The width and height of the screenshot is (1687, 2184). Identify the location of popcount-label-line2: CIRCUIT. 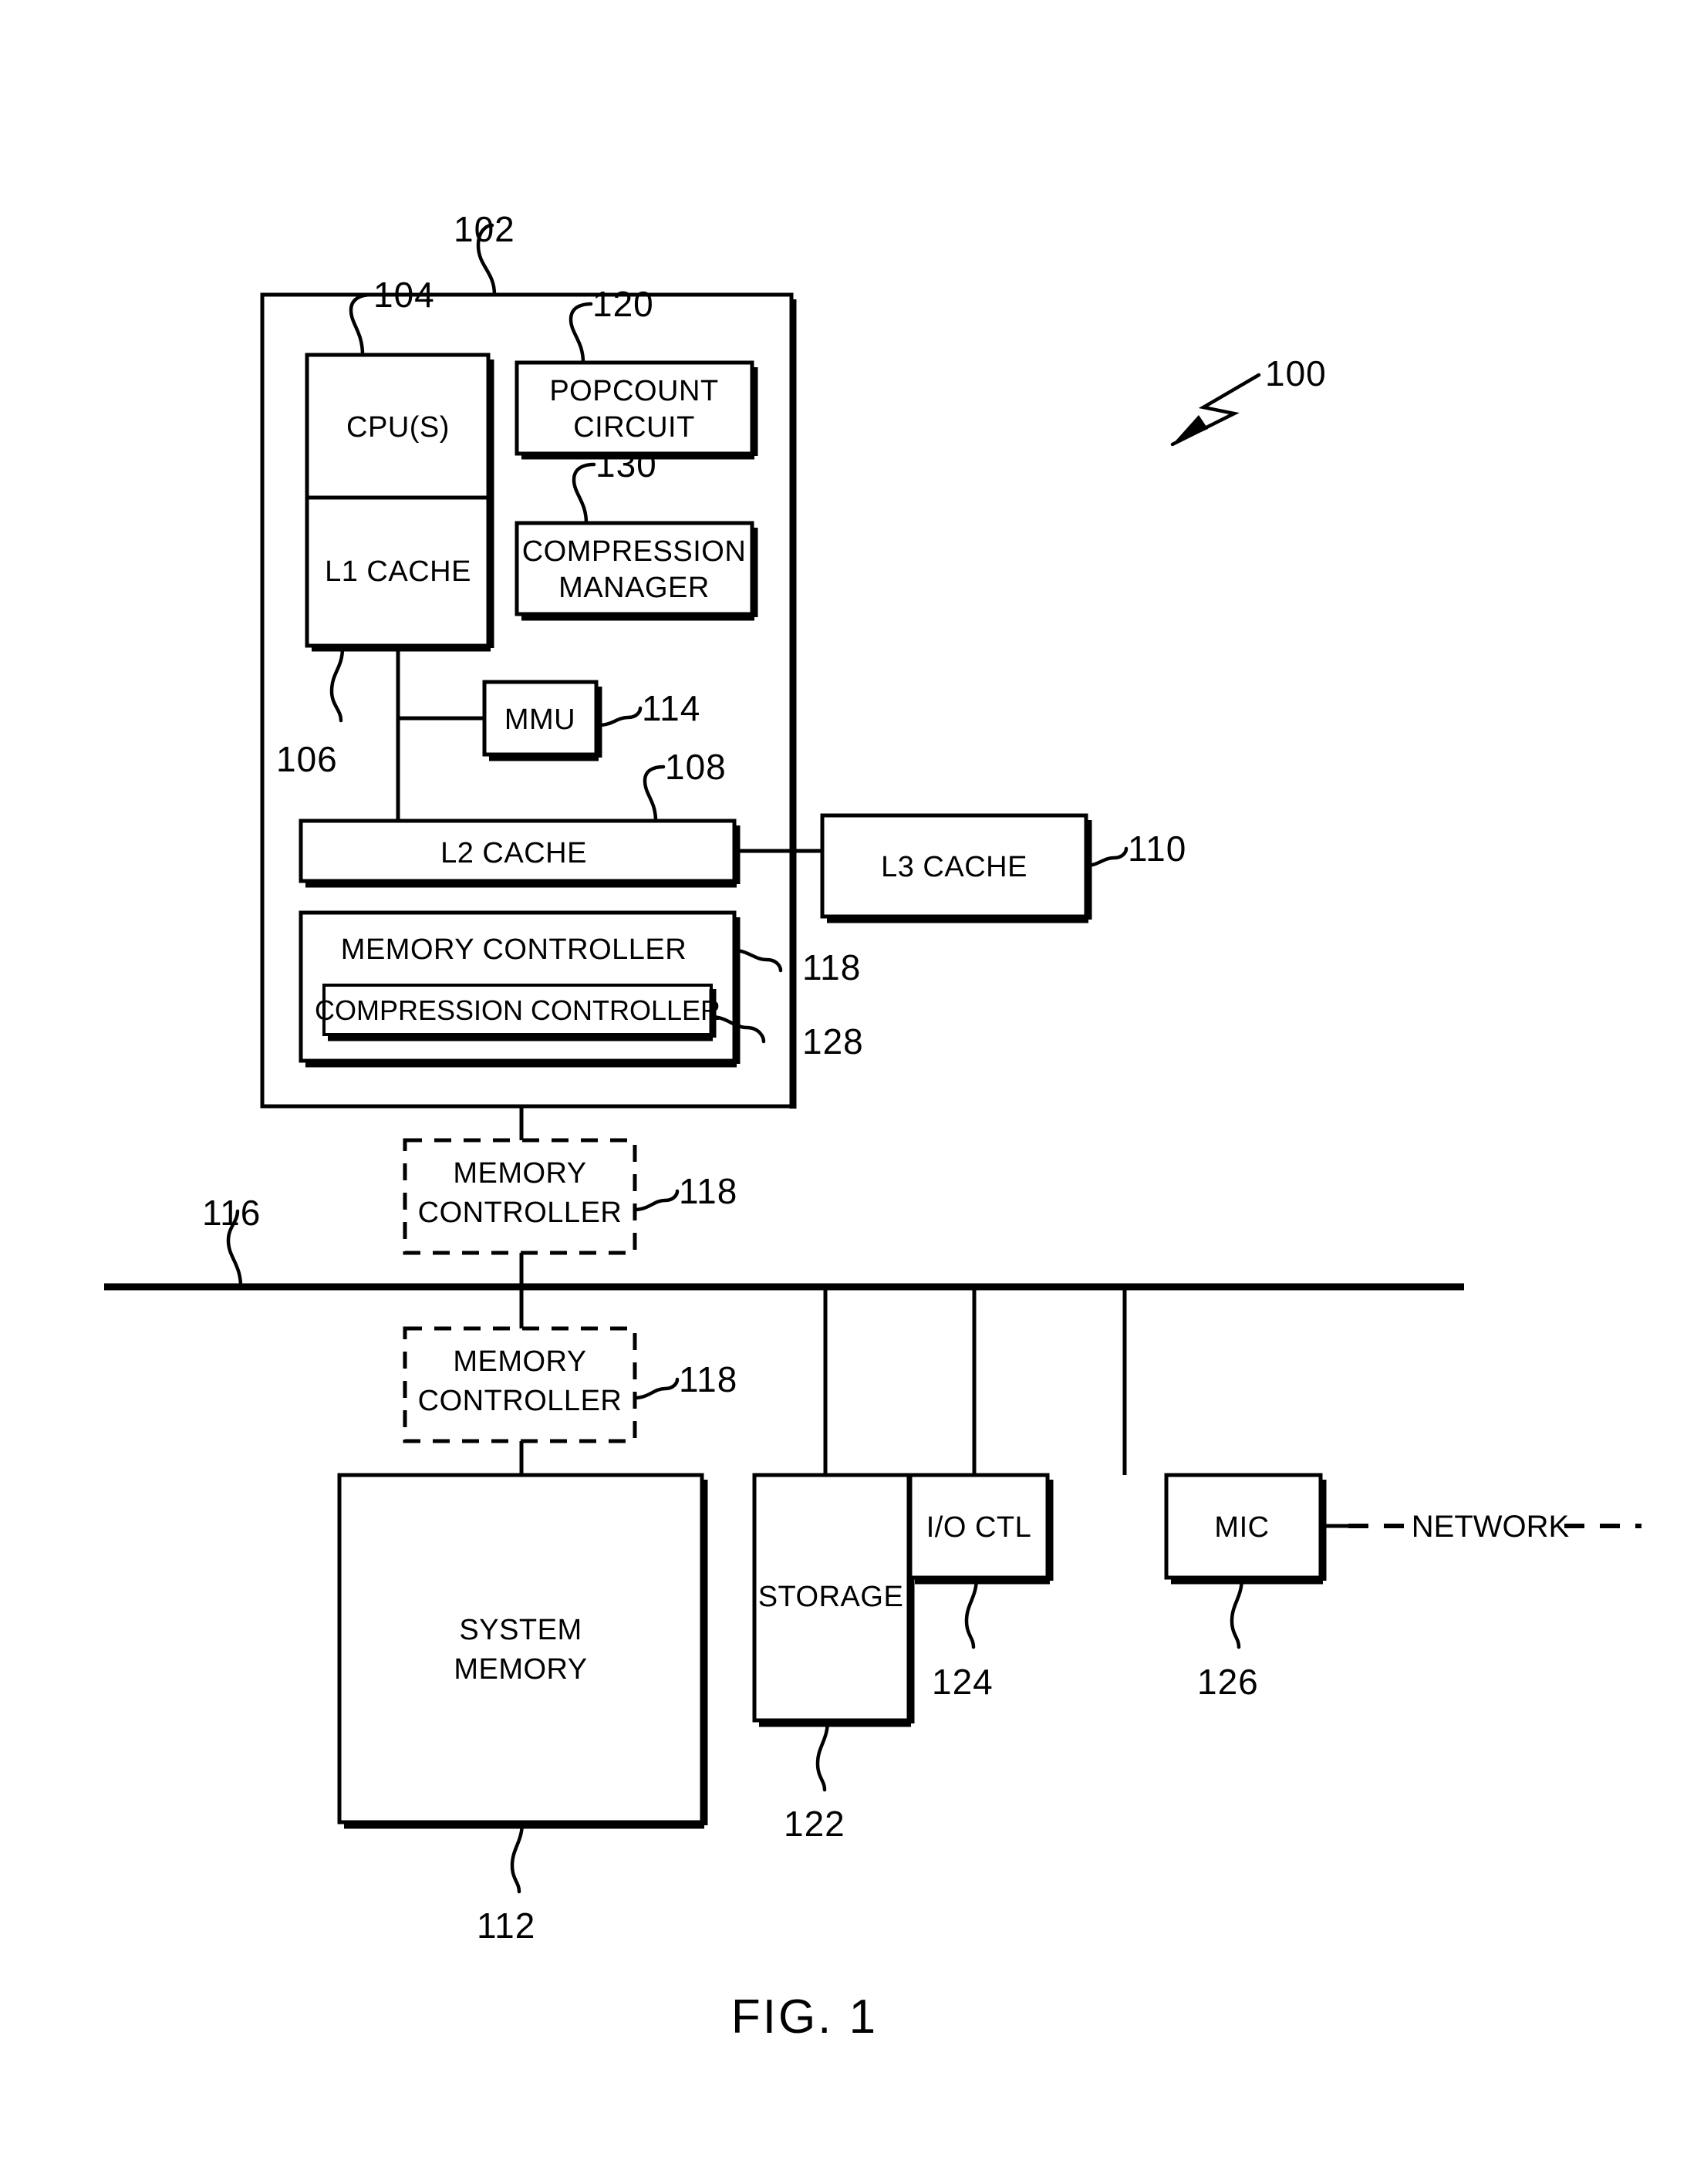
(634, 428).